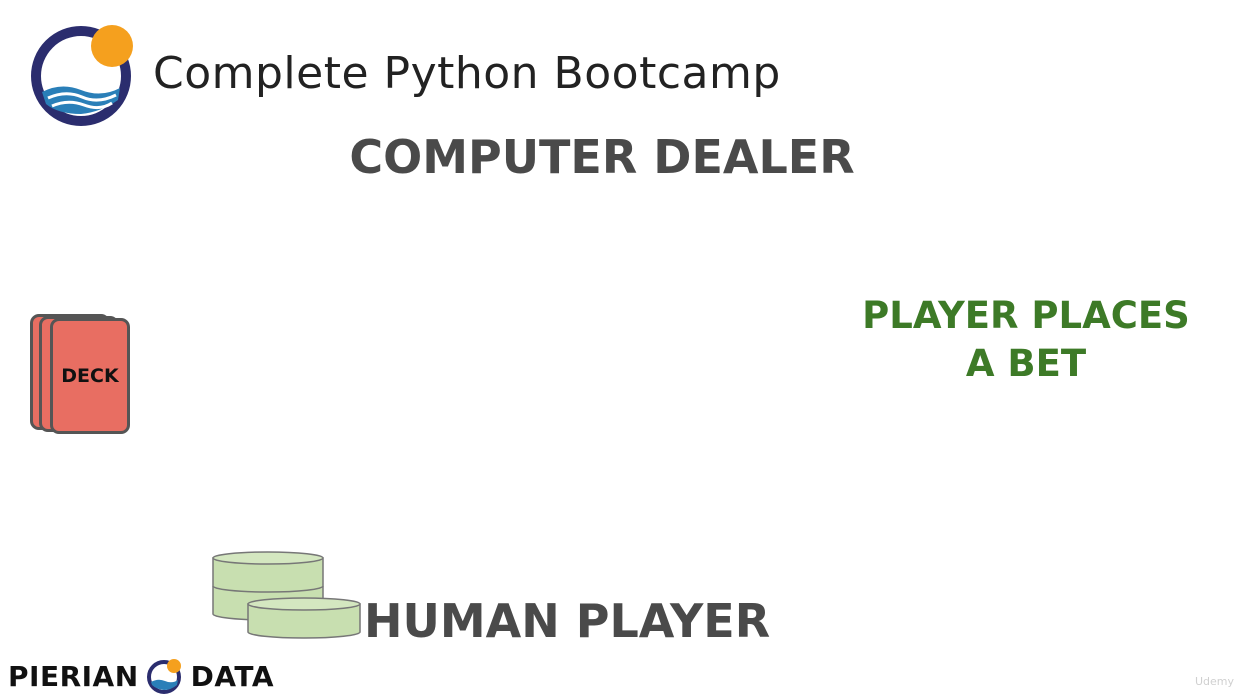 The height and width of the screenshot is (700, 1246). What do you see at coordinates (288, 596) in the screenshot?
I see `chip-stack-icon` at bounding box center [288, 596].